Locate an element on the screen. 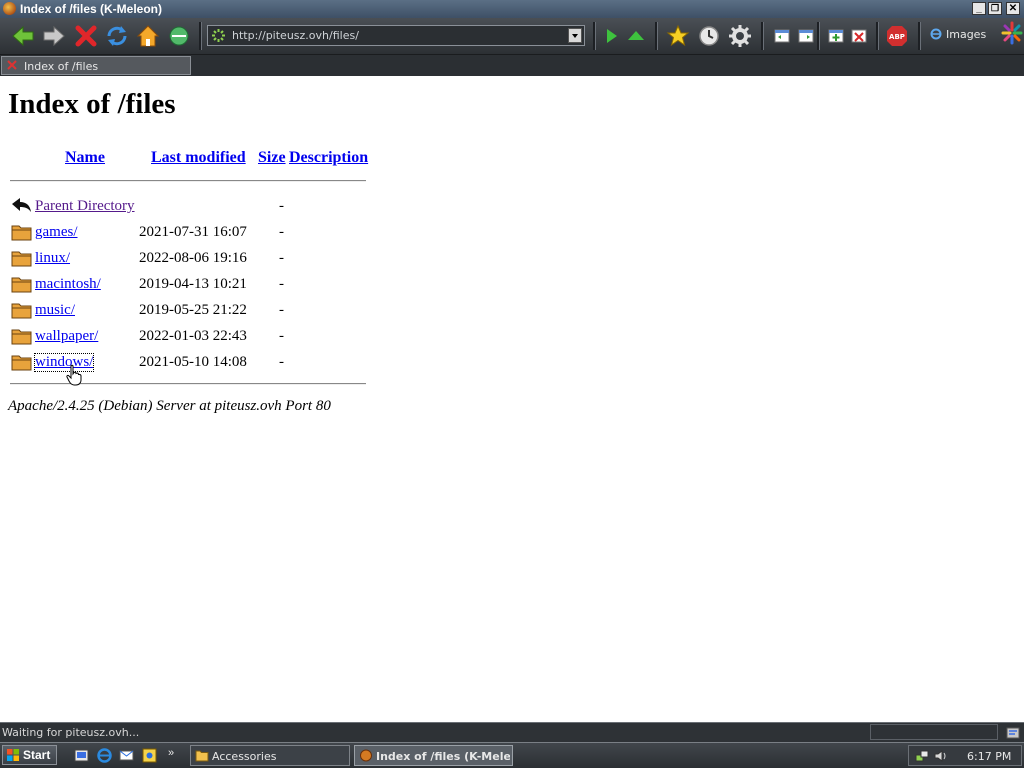 The height and width of the screenshot is (768, 1024). home-icon is located at coordinates (148, 36).